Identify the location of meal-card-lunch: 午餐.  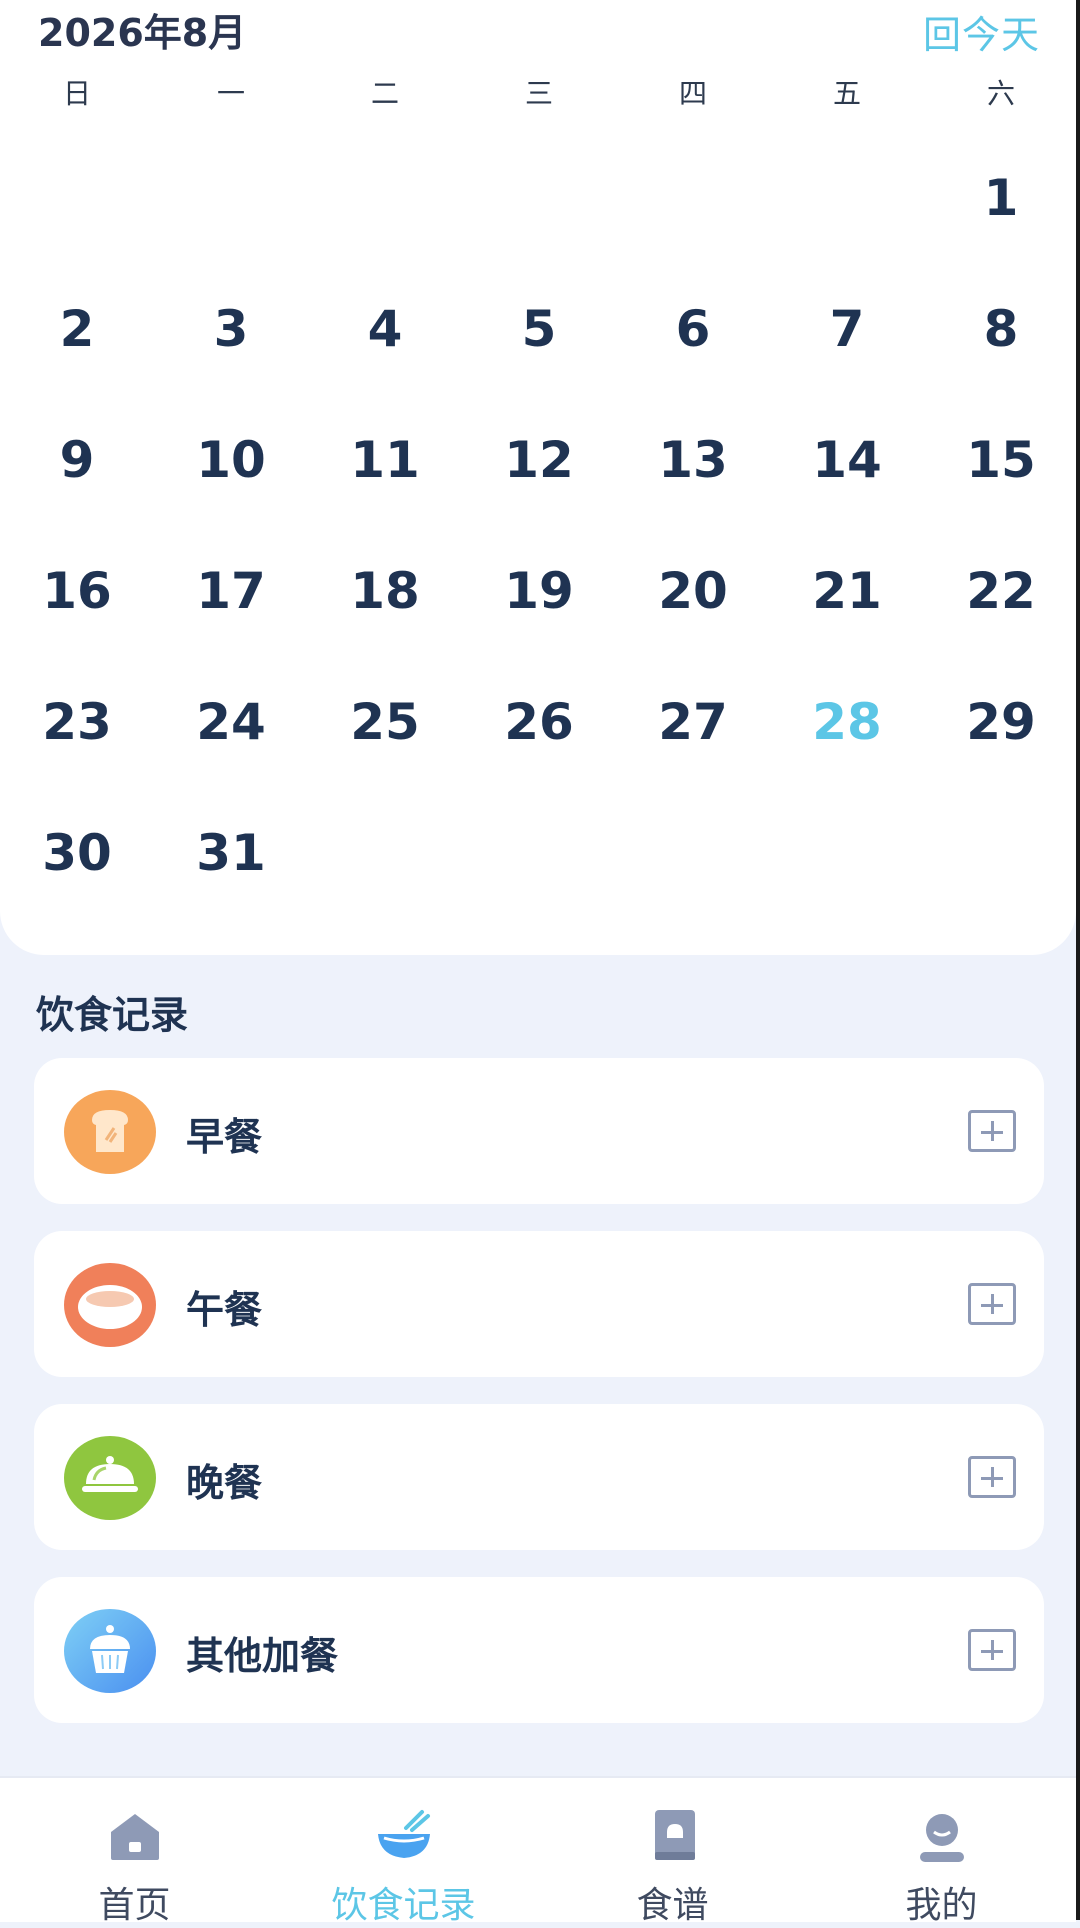
(539, 1304).